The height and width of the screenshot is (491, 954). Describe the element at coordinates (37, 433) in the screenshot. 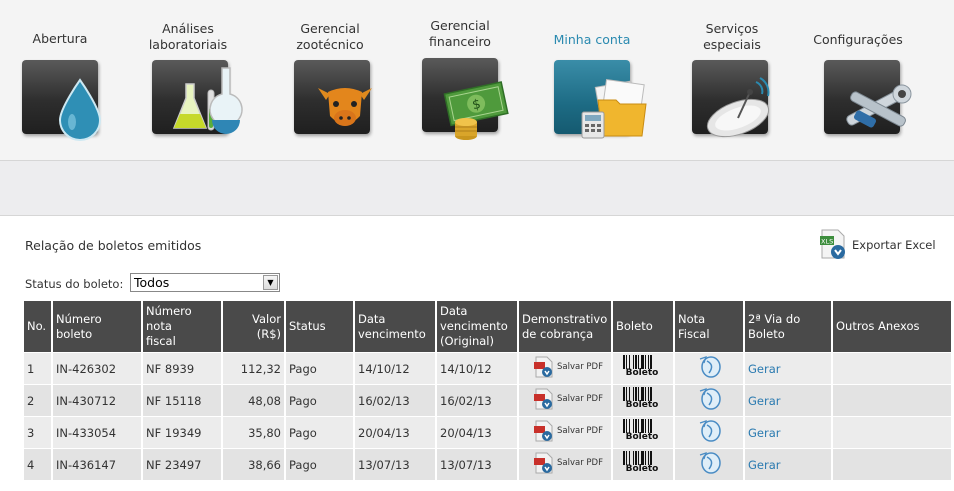

I see `cell-no: 3` at that location.